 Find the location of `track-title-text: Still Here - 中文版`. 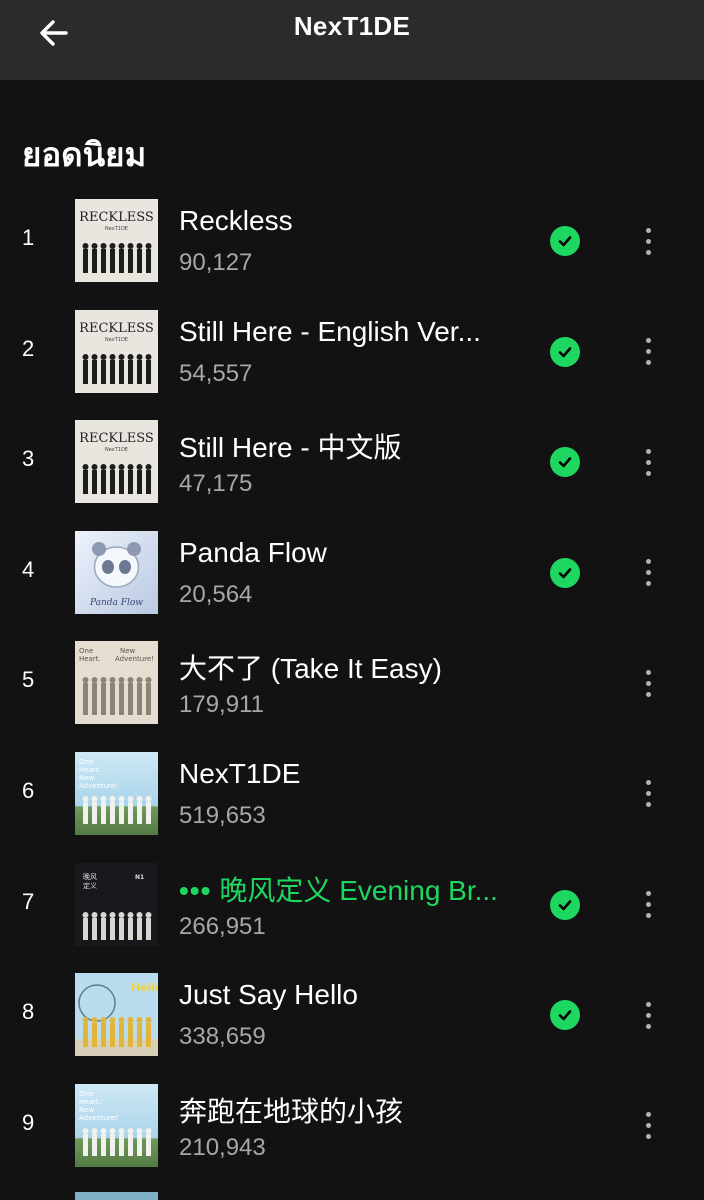

track-title-text: Still Here - 中文版 is located at coordinates (290, 448).